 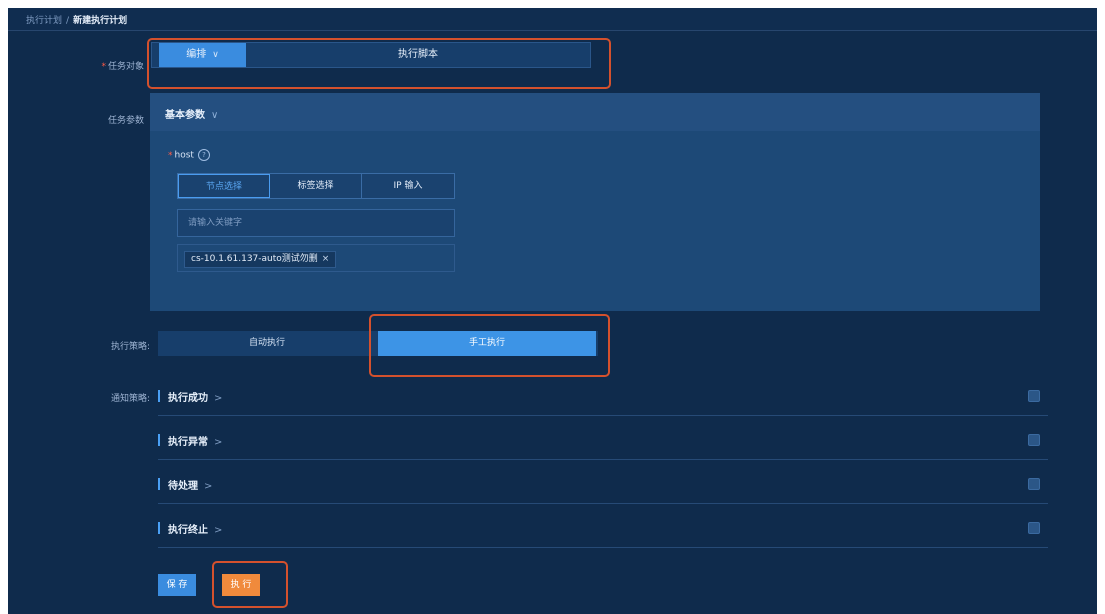 I want to click on task-object-label: * 任务对象, so click(x=104, y=65).